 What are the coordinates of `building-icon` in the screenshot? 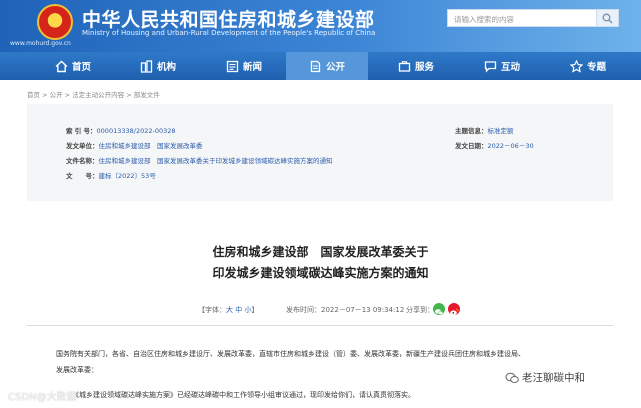 It's located at (146, 66).